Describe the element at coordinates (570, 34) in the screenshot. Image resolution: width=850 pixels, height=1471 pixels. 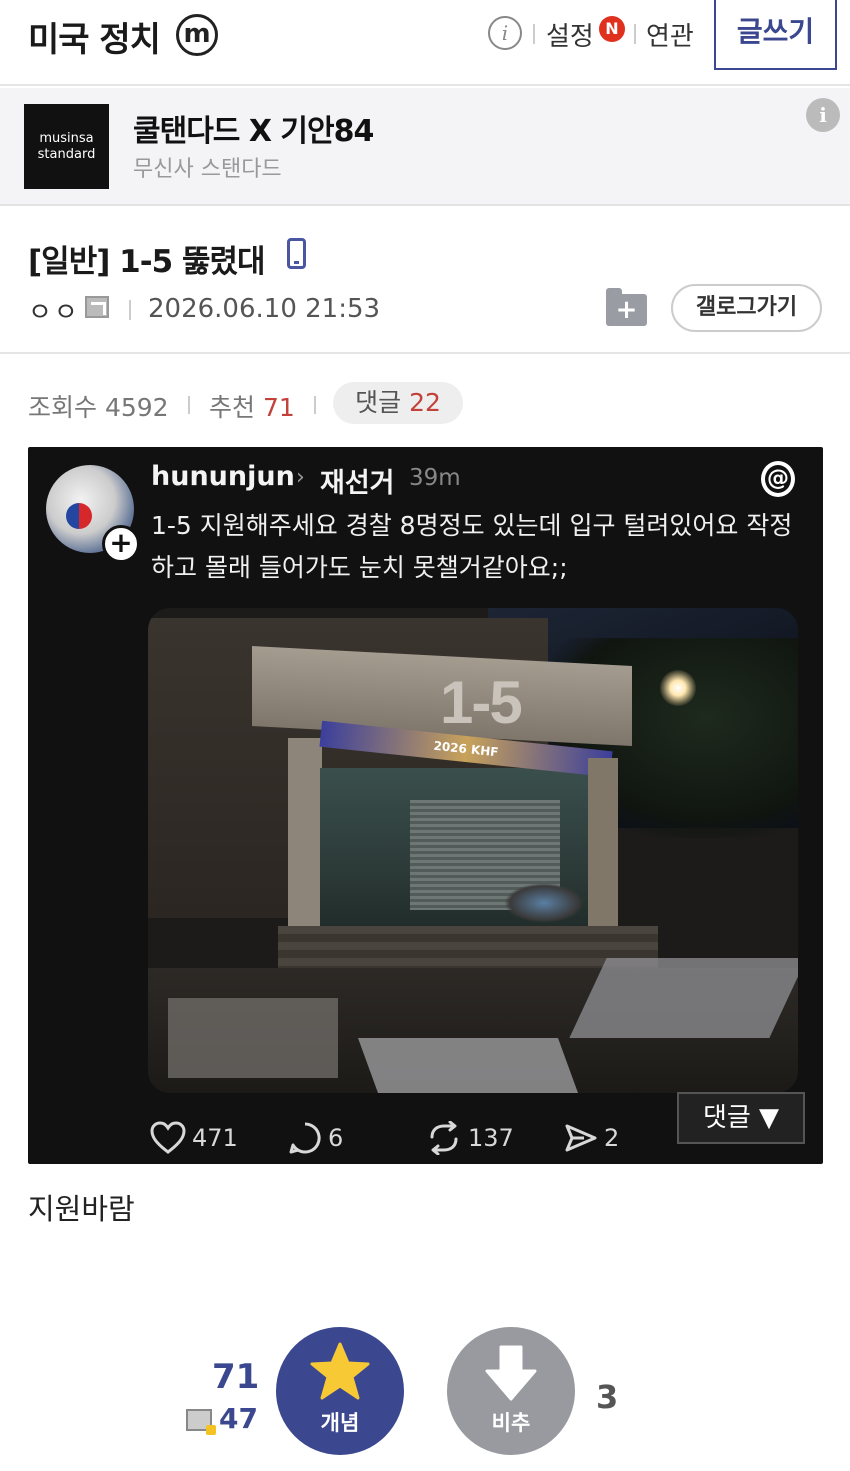
I see `settings-link: 설정` at that location.